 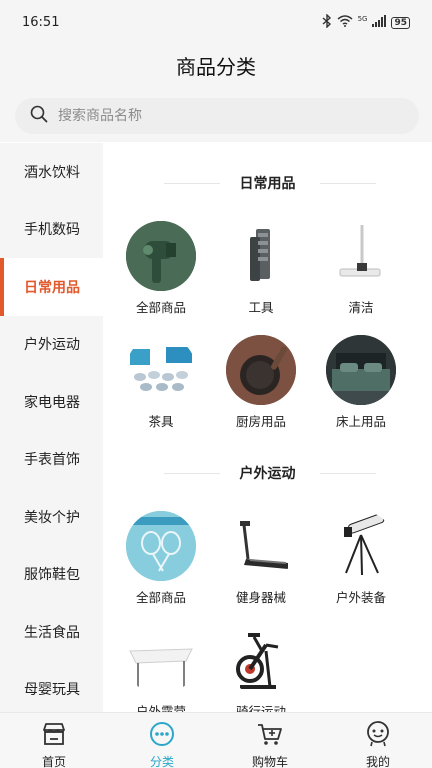 I want to click on battery-indicator: 95, so click(x=400, y=22).